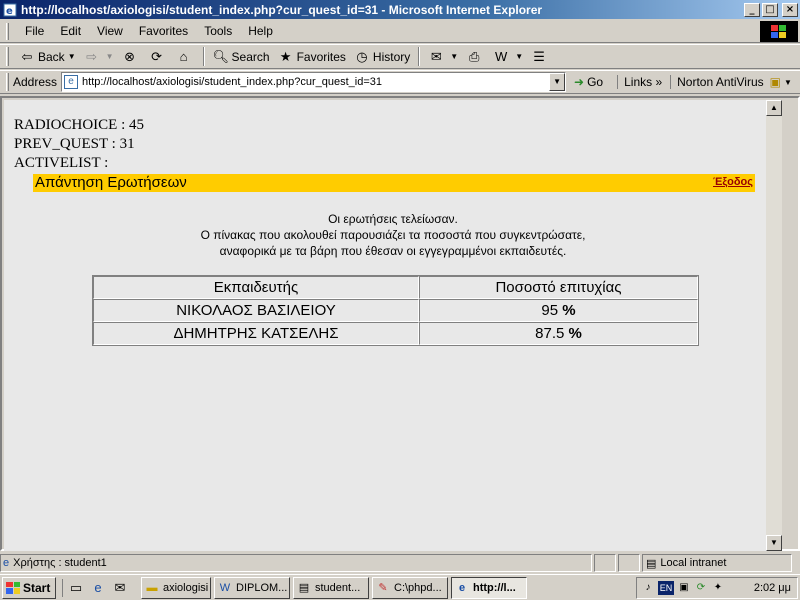 This screenshot has width=800, height=600. I want to click on norton-antivirus-button: Norton AntiVirus ▣ ▼, so click(731, 82).